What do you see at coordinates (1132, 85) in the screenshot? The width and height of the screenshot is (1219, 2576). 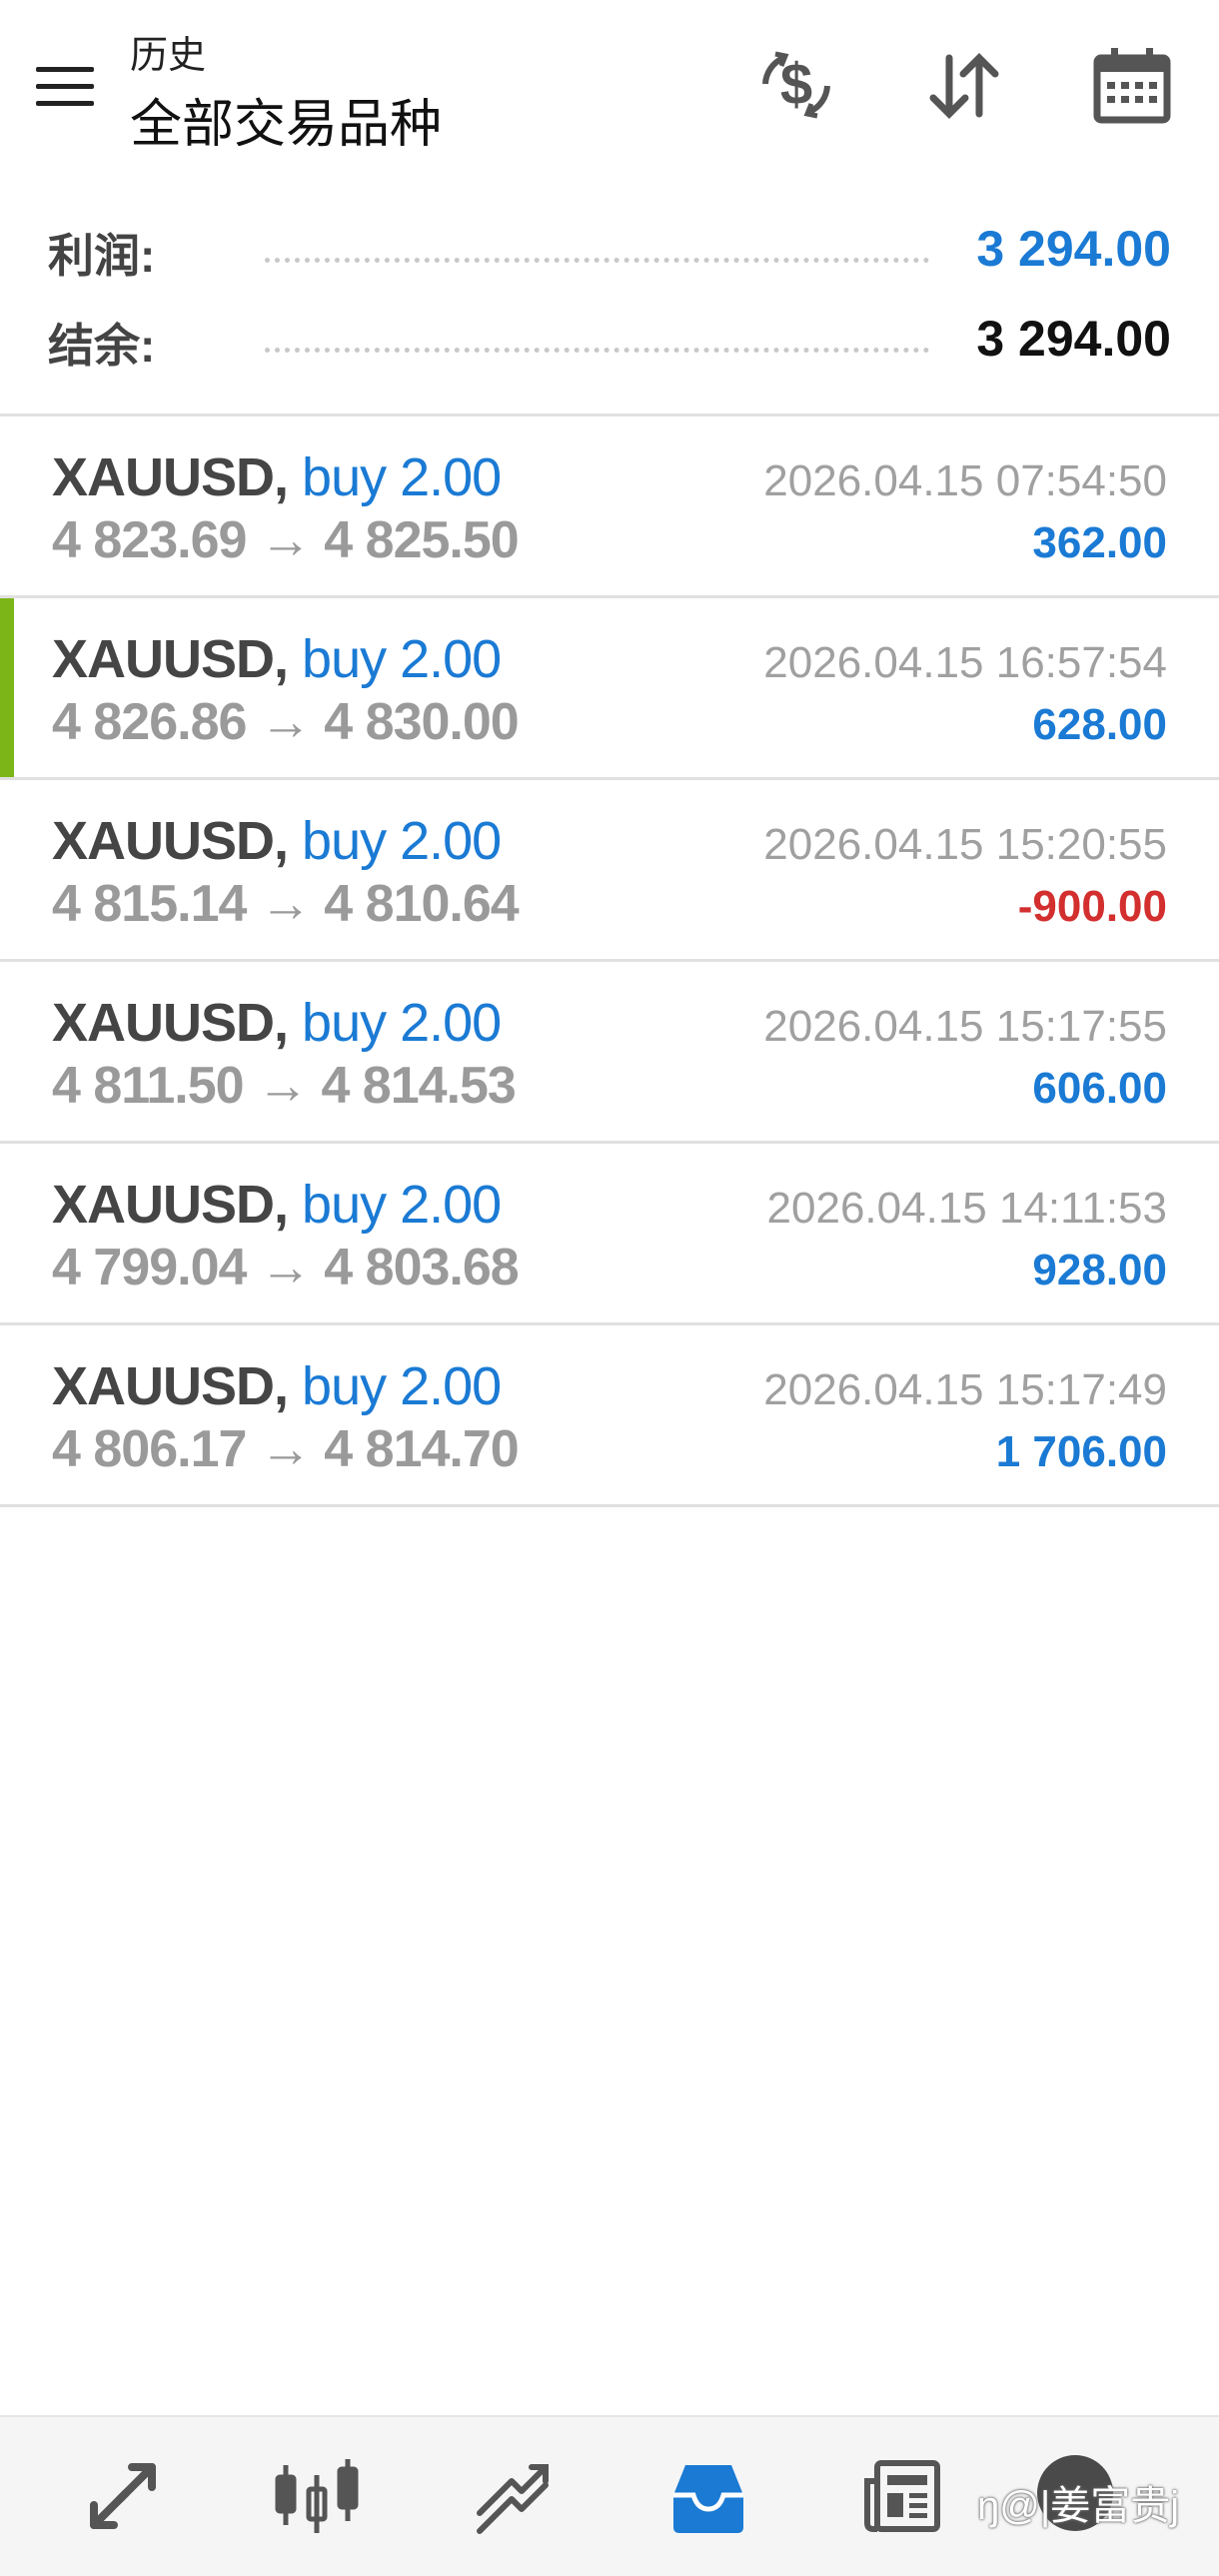 I see `calendar-icon` at bounding box center [1132, 85].